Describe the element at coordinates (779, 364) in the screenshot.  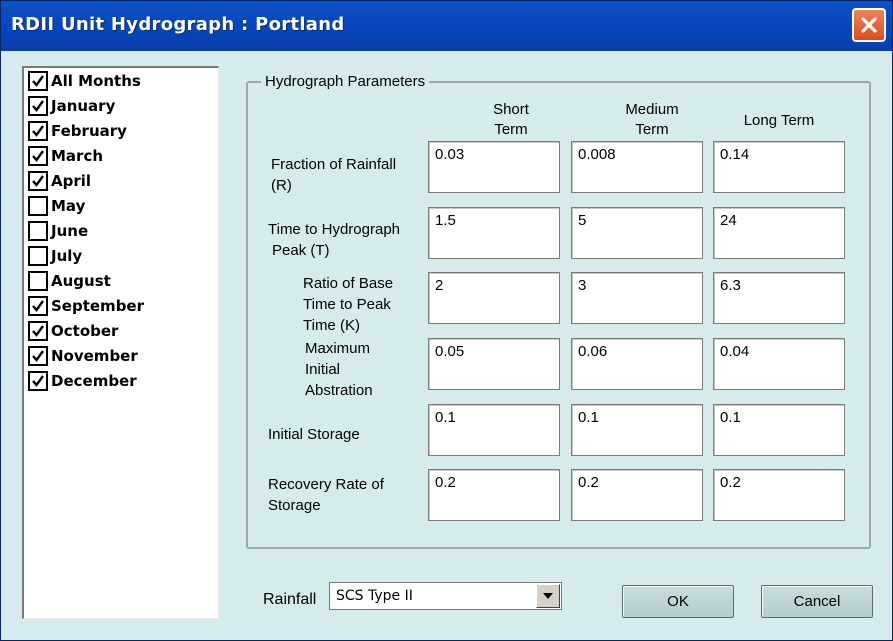
I see `max-initial-abstraction-long-input: 0.04` at that location.